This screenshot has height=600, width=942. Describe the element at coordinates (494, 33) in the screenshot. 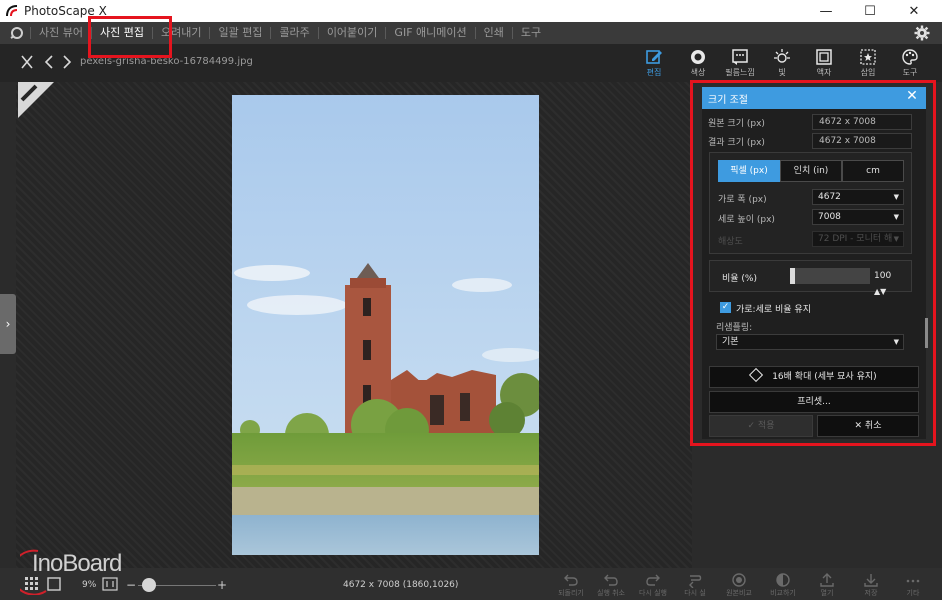

I see `tab-print: 인쇄` at that location.